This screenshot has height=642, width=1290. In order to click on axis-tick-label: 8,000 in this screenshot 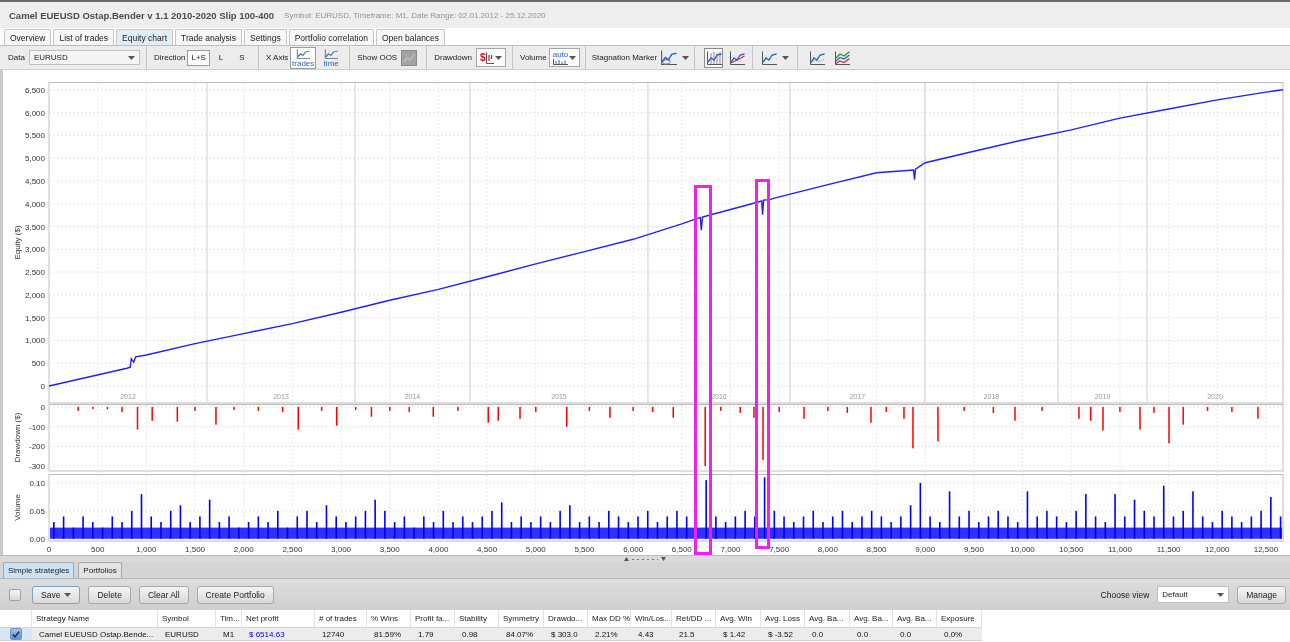, I will do `click(827, 549)`.